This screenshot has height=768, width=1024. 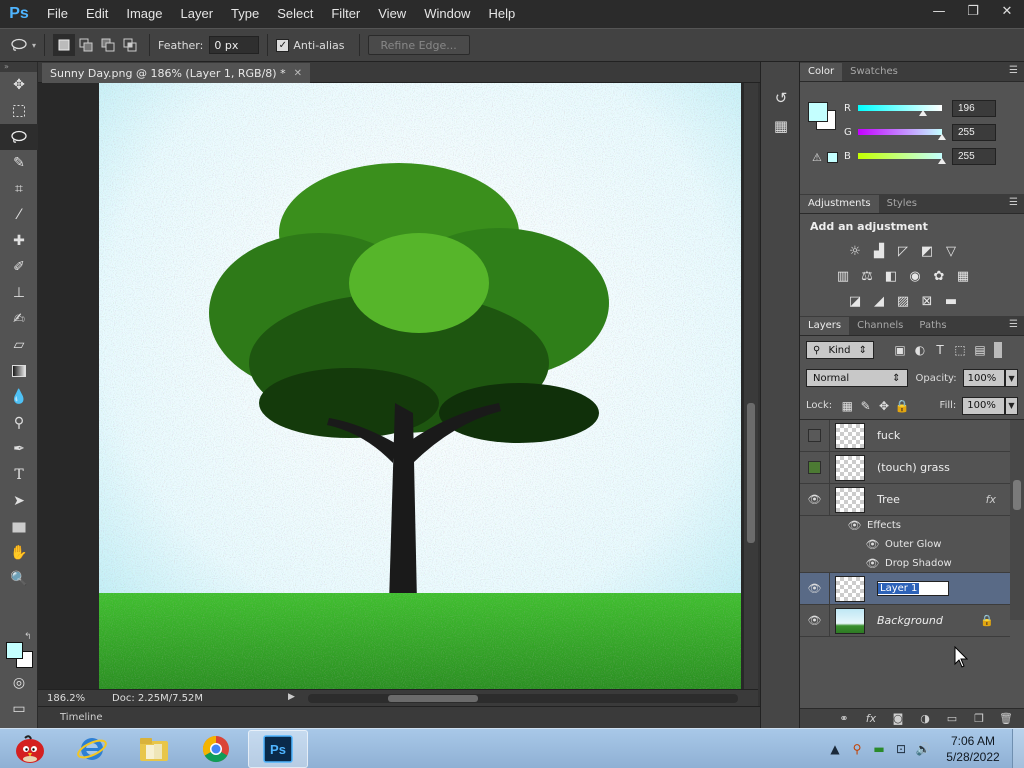 I want to click on lock-transparent-icon: ▦, so click(x=847, y=406).